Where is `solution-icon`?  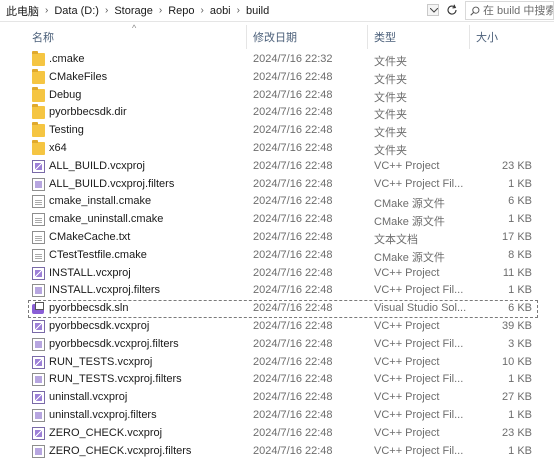
solution-icon is located at coordinates (38, 309).